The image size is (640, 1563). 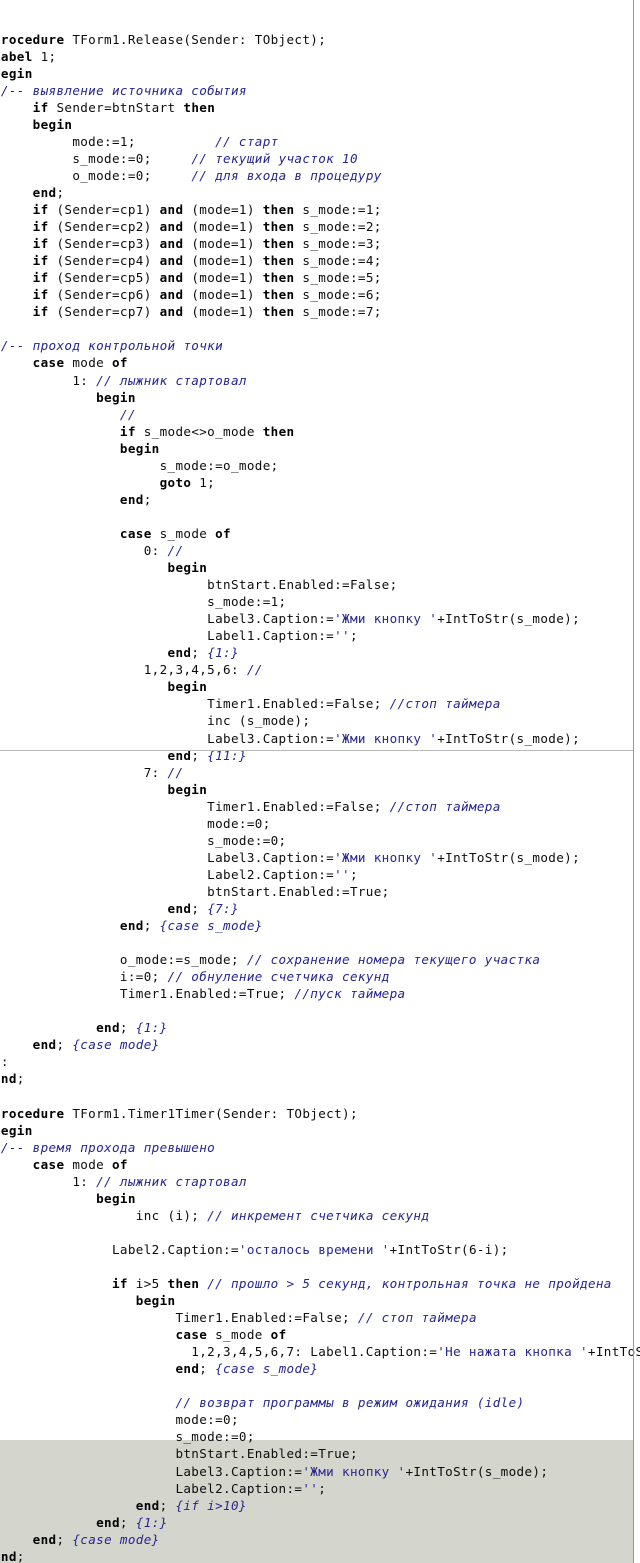 I want to click on code-line: end; {7:}, so click(x=320, y=908).